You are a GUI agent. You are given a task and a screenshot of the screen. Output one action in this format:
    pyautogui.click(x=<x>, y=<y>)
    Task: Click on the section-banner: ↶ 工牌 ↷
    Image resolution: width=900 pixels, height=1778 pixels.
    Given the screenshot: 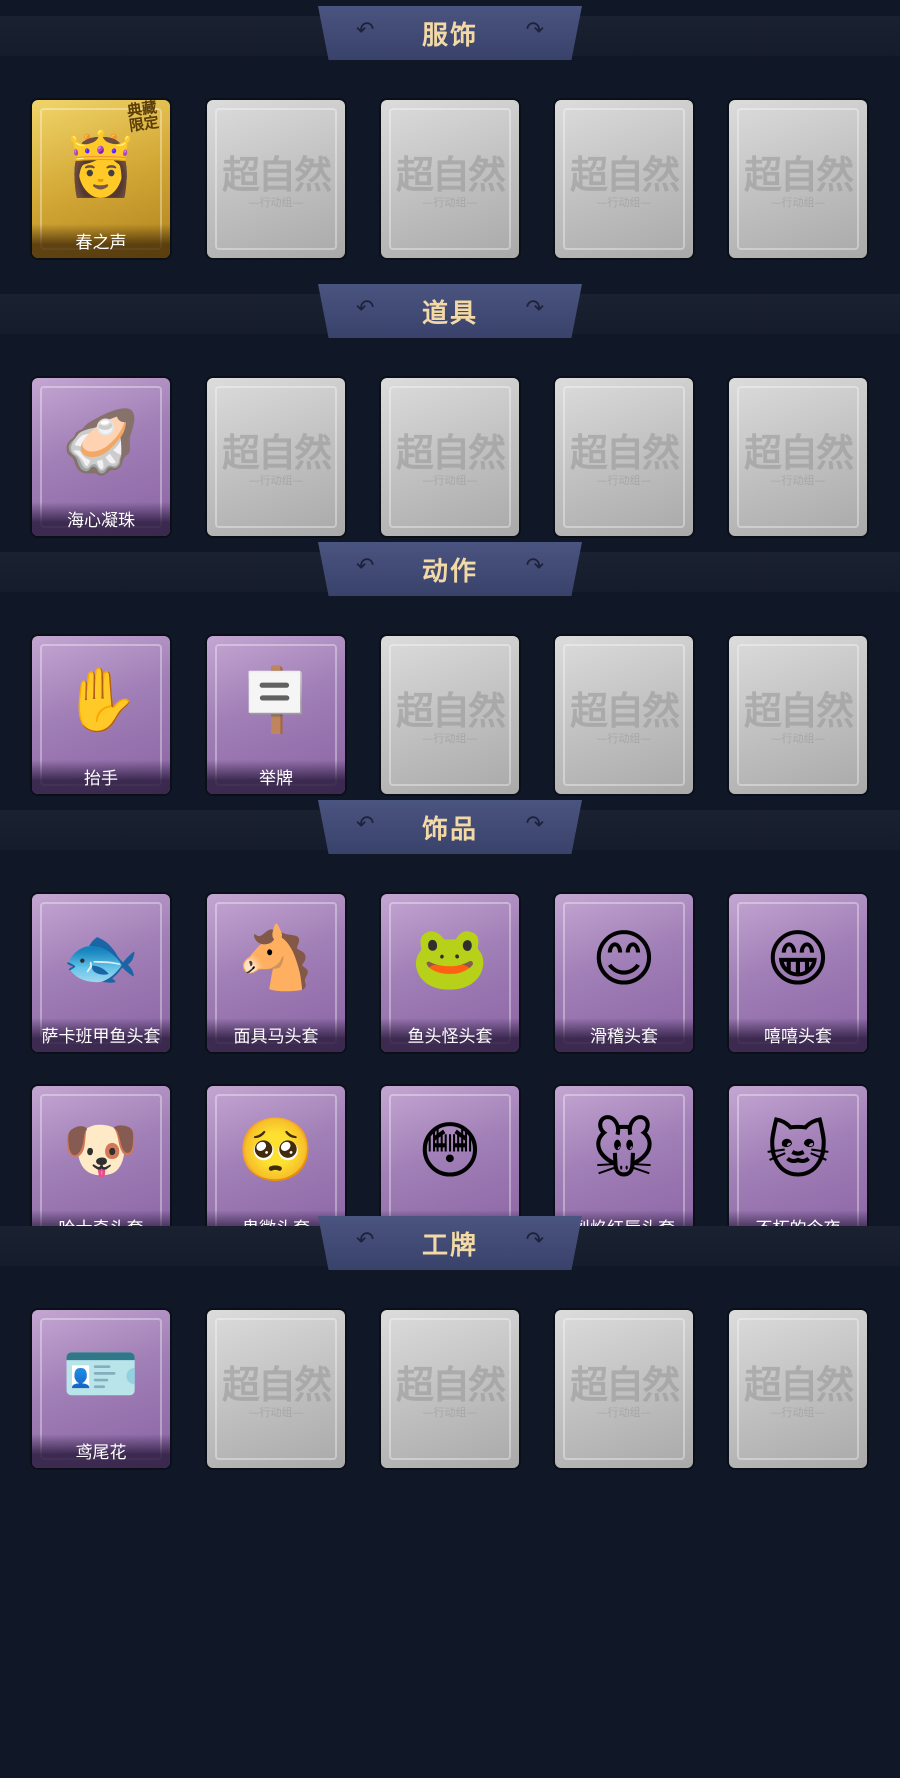 What is the action you would take?
    pyautogui.click(x=450, y=1243)
    